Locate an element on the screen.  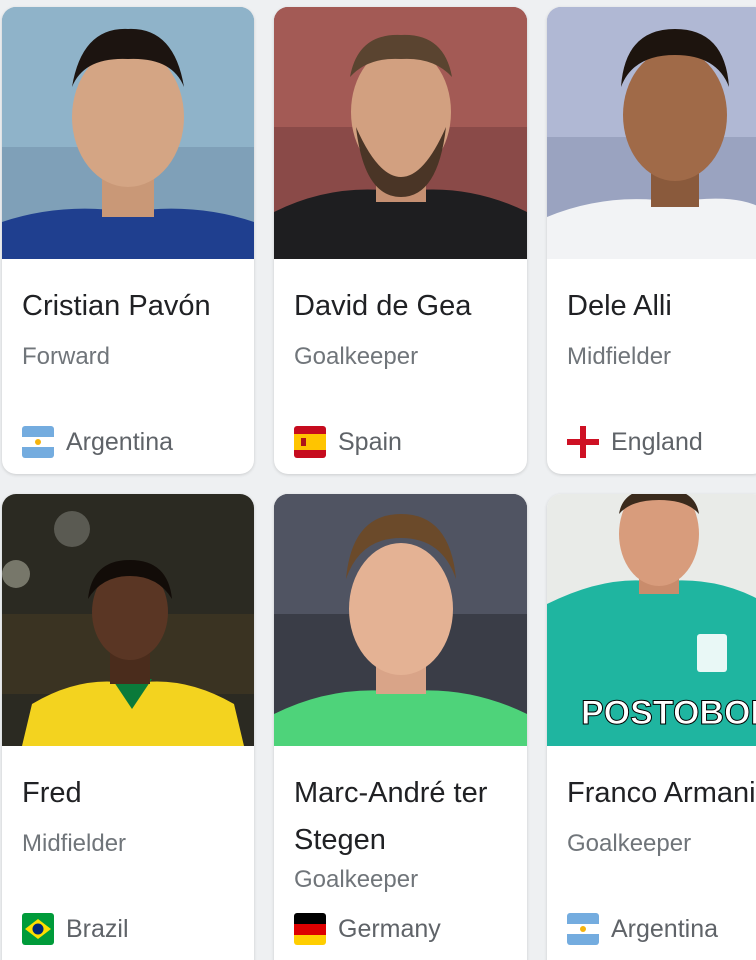
spain-flag-icon is located at coordinates (310, 442).